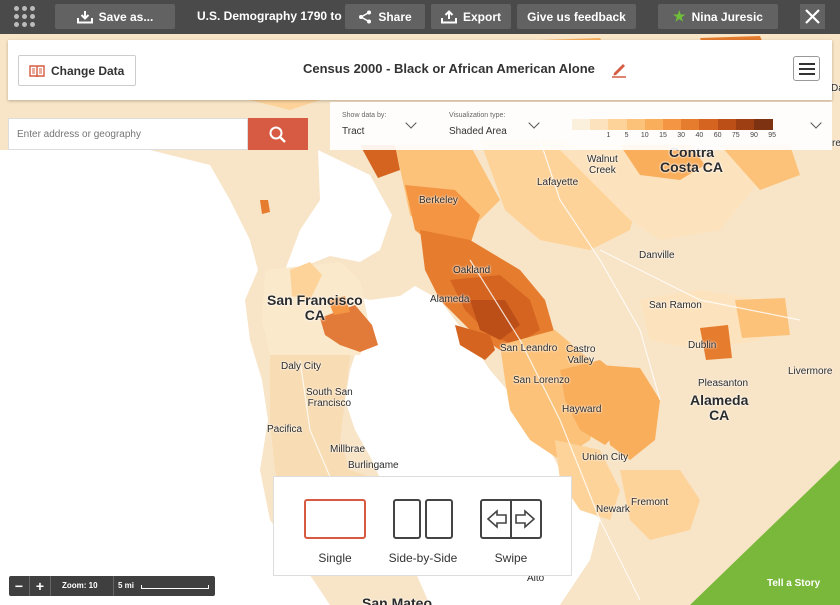 The height and width of the screenshot is (605, 840). I want to click on hamburger-menu-button, so click(806, 68).